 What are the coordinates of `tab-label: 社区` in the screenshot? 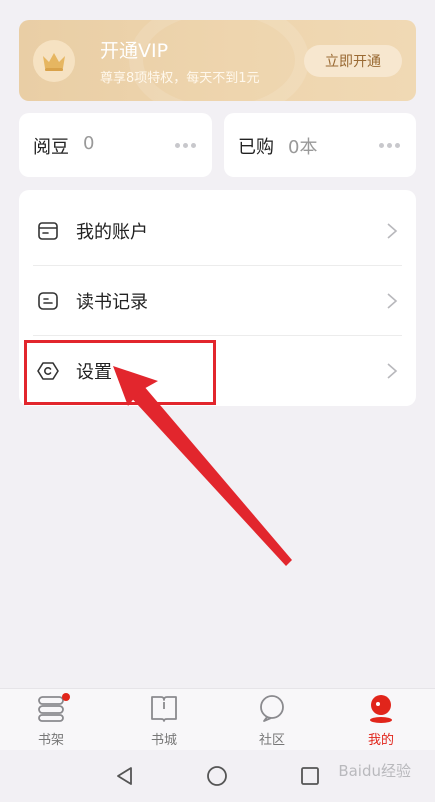 It's located at (271, 740).